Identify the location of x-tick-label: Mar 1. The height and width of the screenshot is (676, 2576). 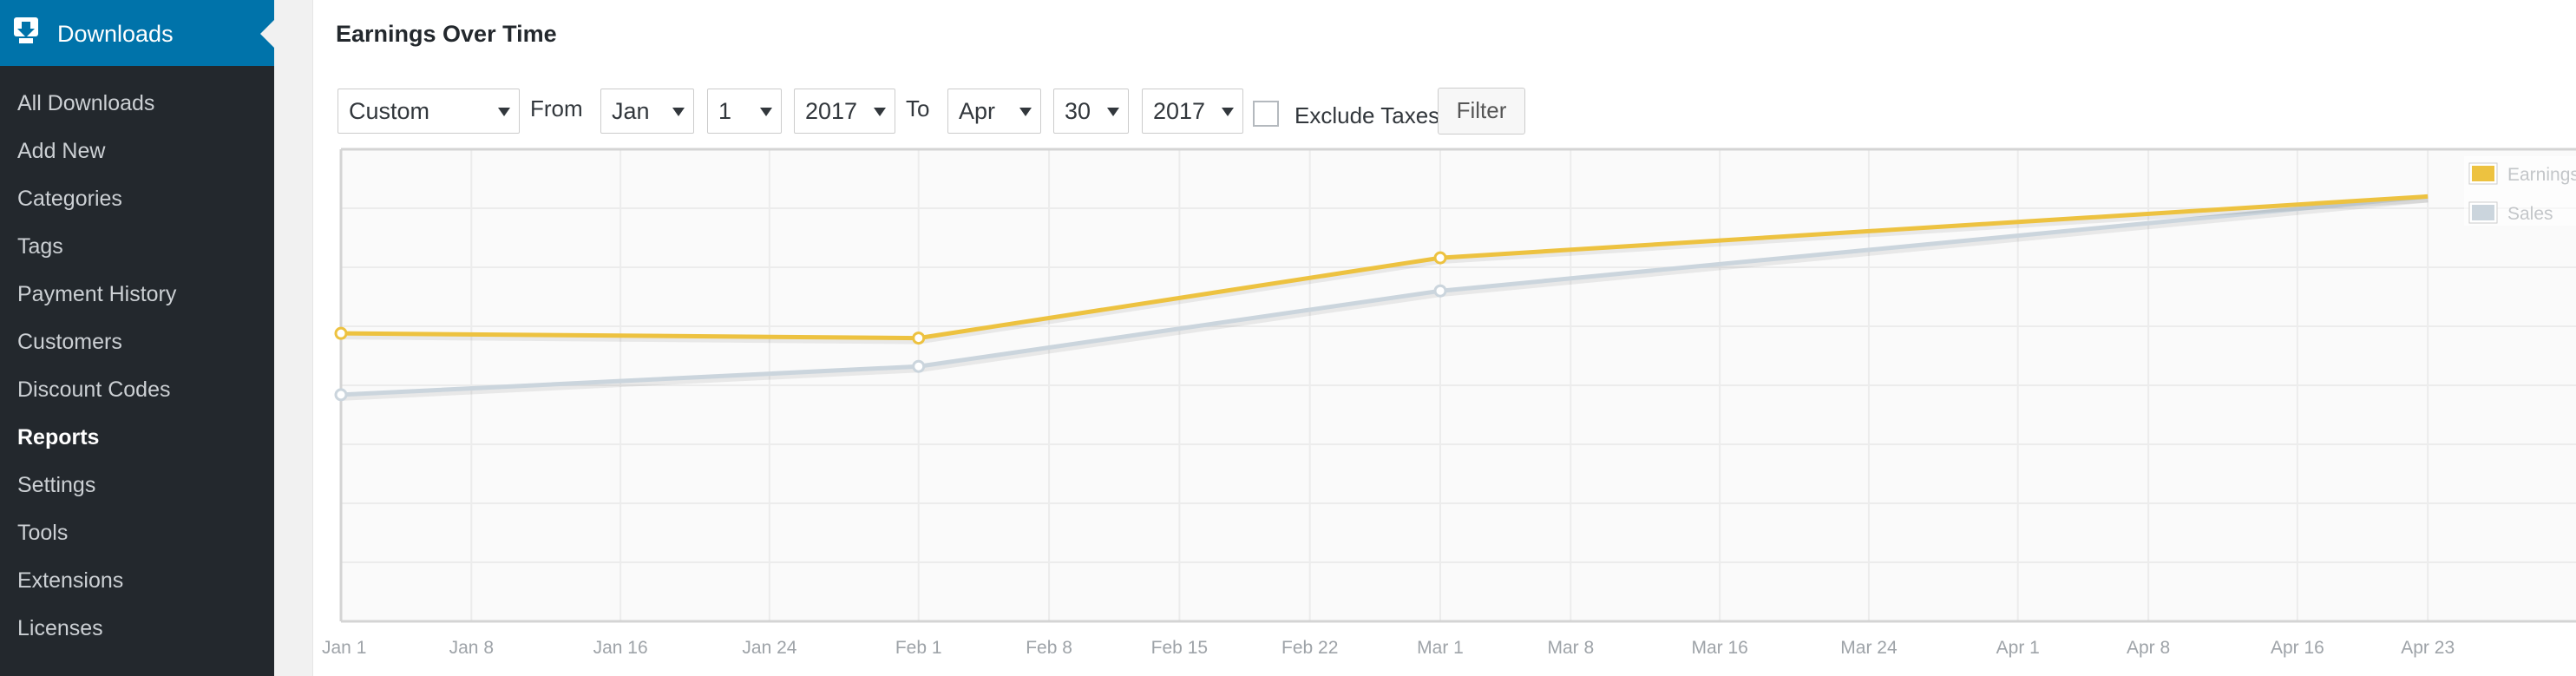
(1440, 648).